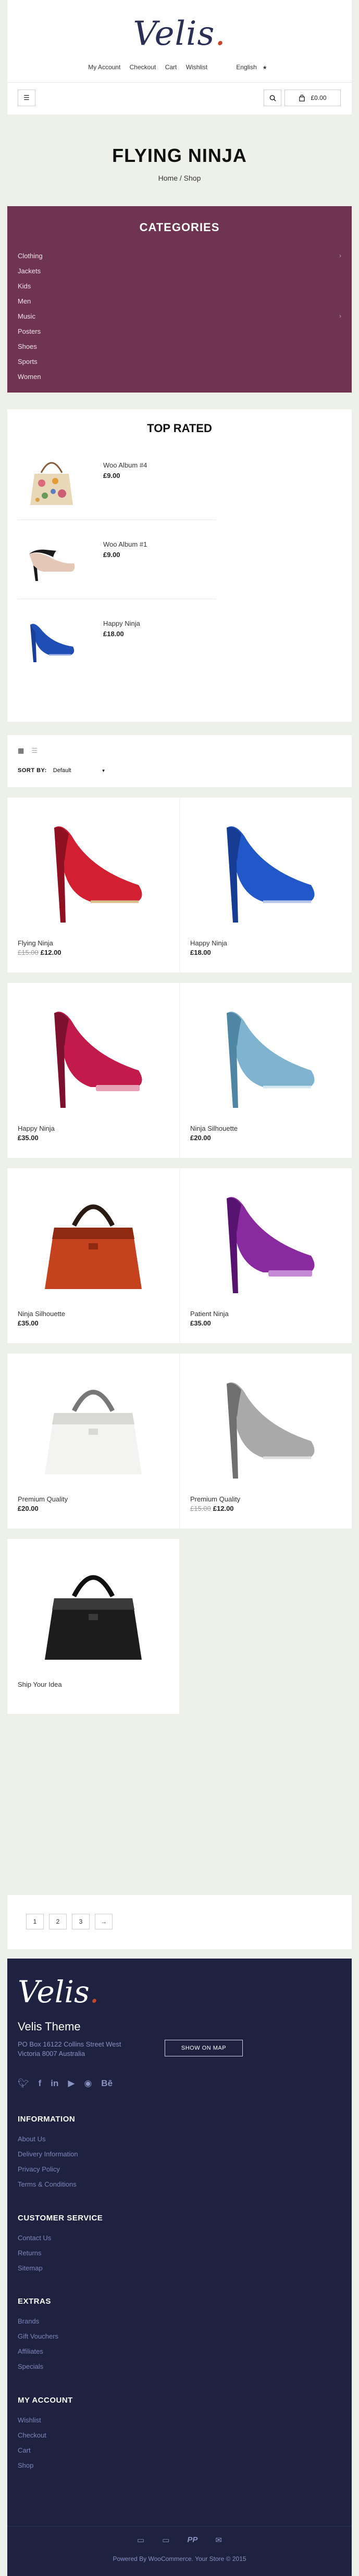 The image size is (359, 2576). I want to click on footer-link: Returns, so click(61, 2256).